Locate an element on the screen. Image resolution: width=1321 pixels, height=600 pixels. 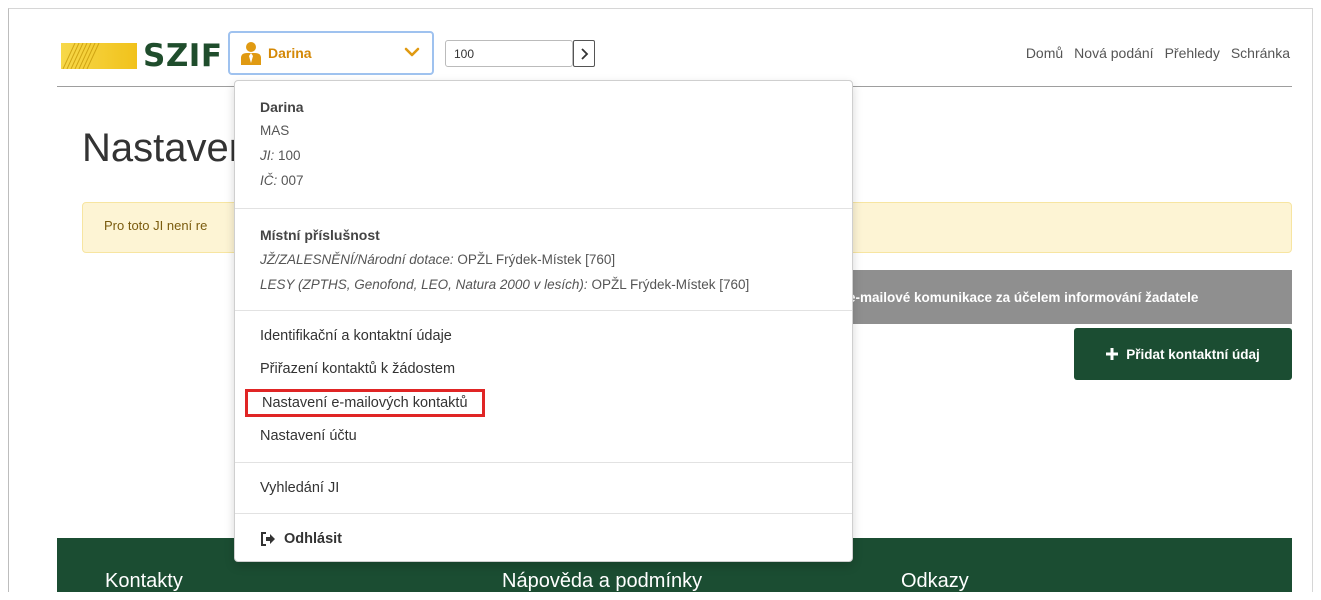
nav-inbox: Schránka is located at coordinates (1260, 53).